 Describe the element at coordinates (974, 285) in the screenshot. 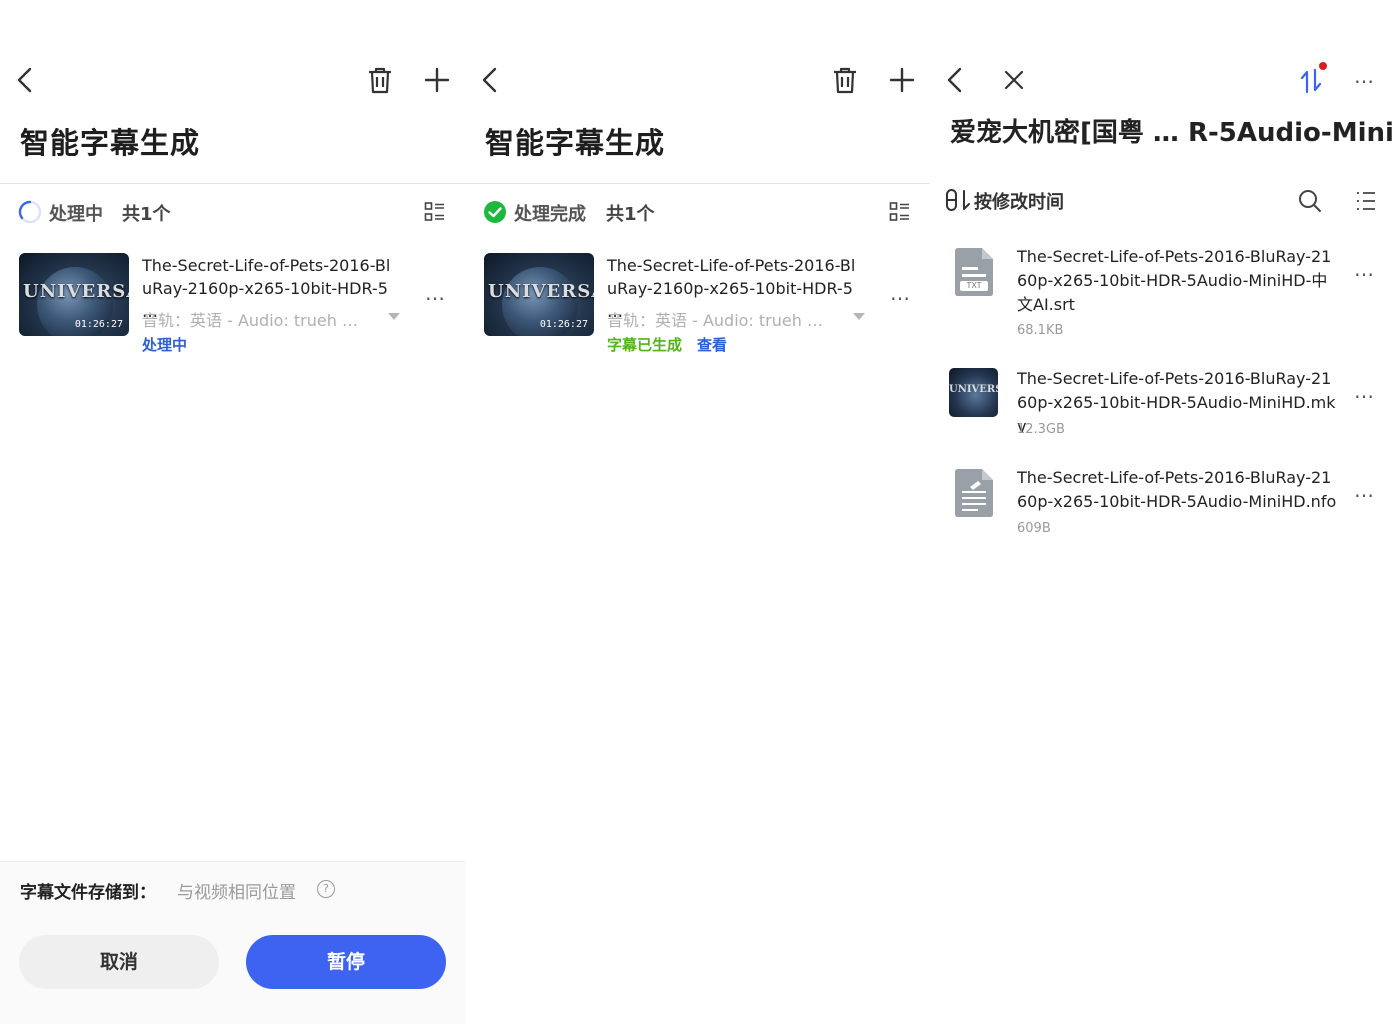

I see `file-type-badge: TXT` at that location.